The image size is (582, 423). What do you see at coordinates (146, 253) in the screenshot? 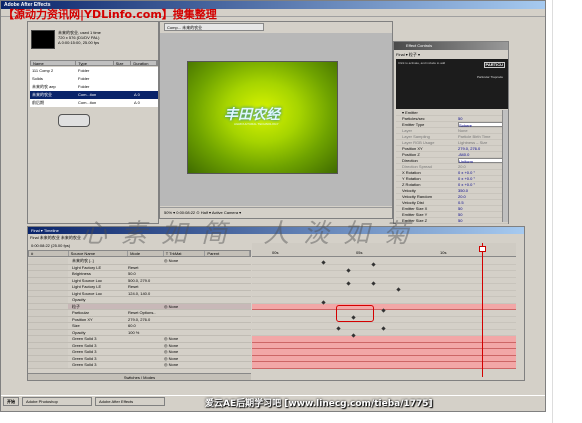
I see `col-mode: Mode` at bounding box center [146, 253].